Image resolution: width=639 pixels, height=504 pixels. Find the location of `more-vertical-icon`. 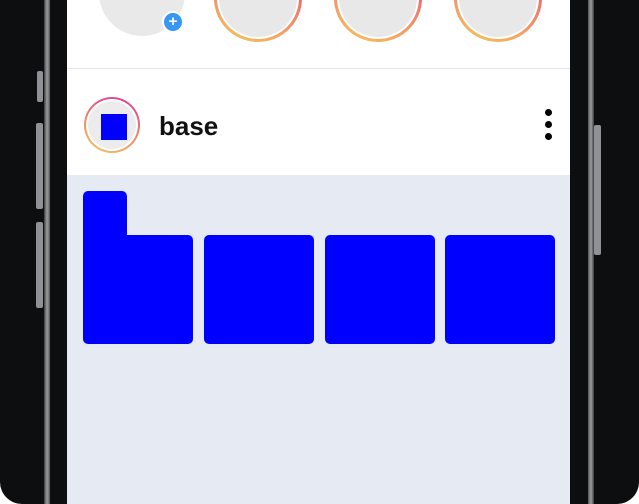

more-vertical-icon is located at coordinates (549, 125).